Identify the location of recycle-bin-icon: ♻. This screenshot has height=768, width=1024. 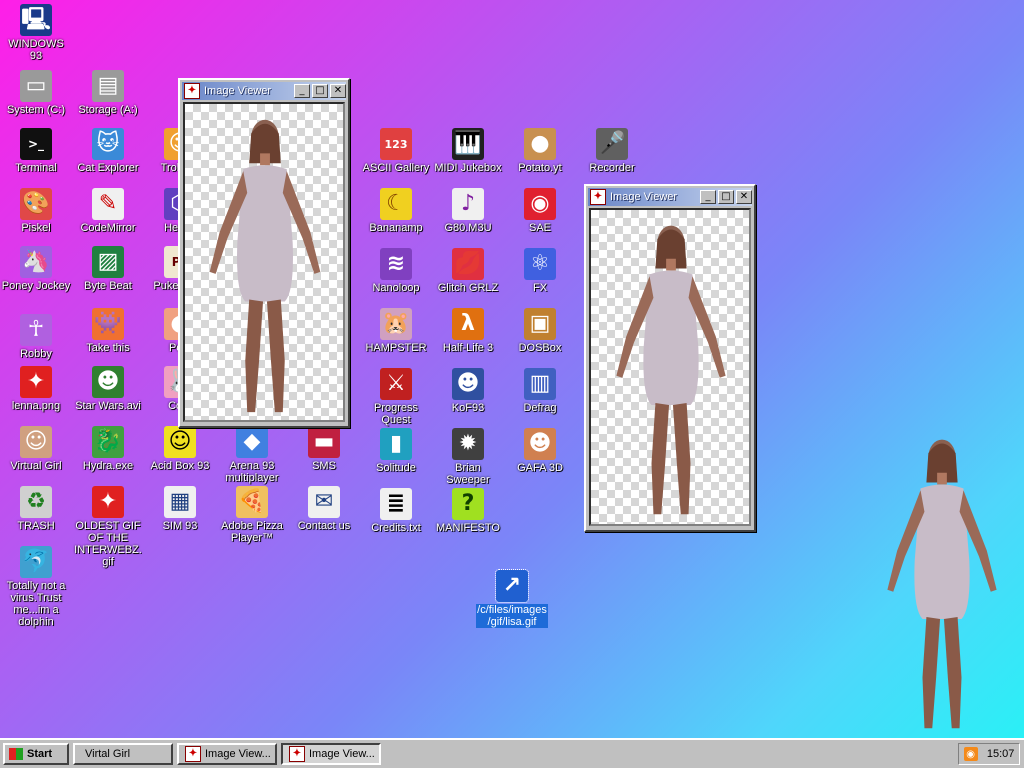
(36, 502).